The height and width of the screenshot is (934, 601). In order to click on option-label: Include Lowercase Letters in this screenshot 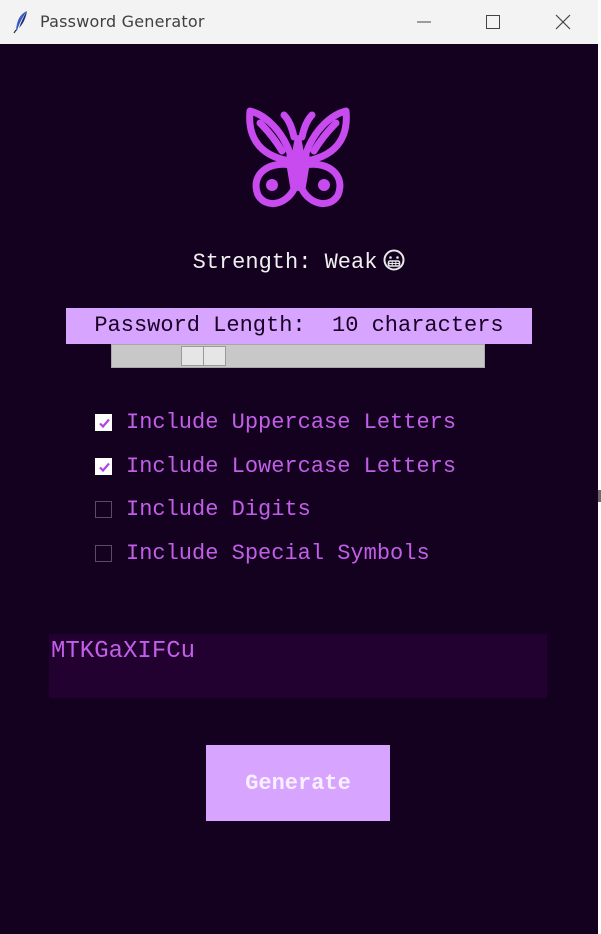, I will do `click(291, 466)`.